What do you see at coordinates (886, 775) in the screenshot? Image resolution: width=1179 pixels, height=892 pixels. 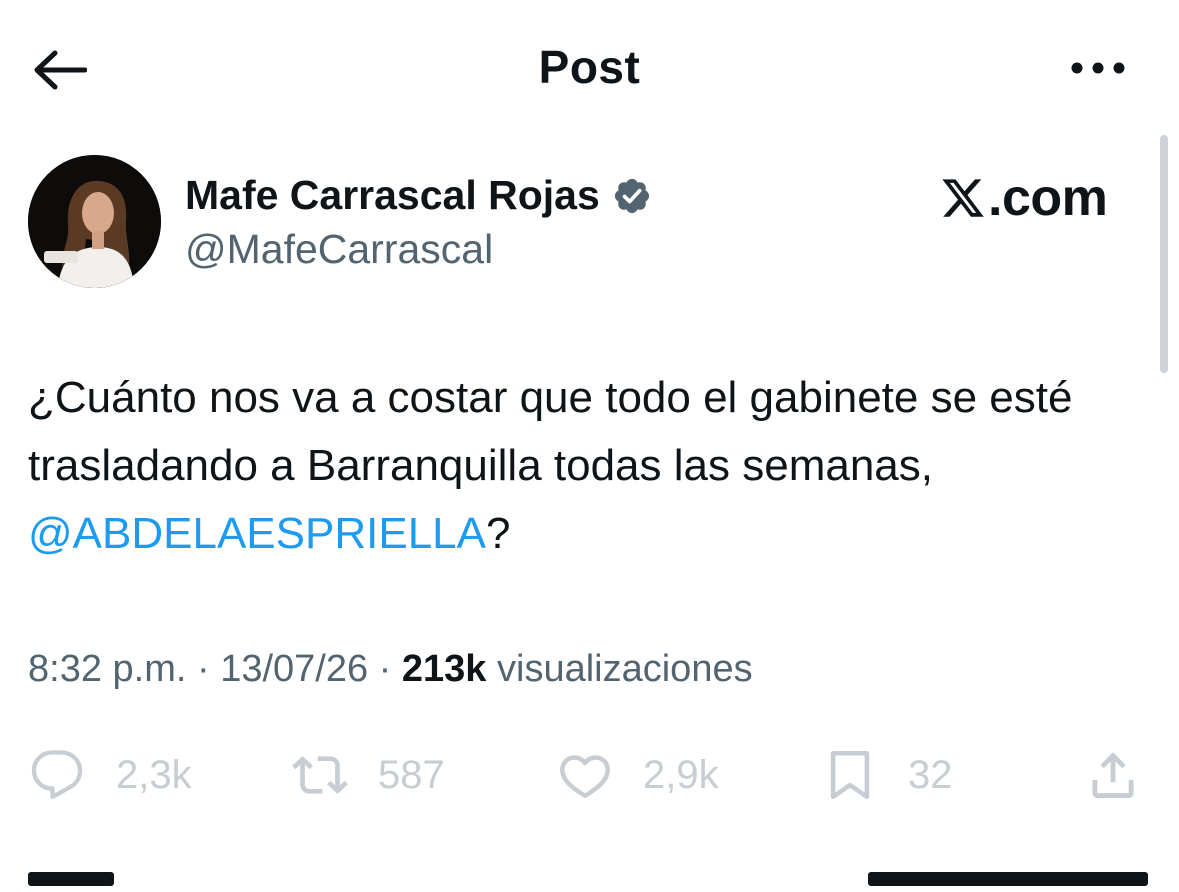 I see `bookmark-button: 32` at bounding box center [886, 775].